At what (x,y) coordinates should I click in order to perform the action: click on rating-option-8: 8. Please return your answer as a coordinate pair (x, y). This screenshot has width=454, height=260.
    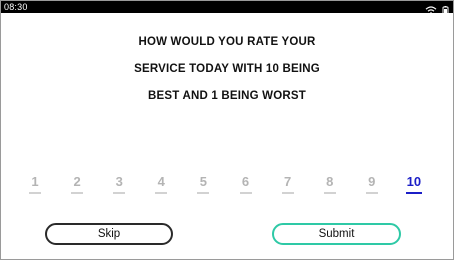
    Looking at the image, I should click on (330, 184).